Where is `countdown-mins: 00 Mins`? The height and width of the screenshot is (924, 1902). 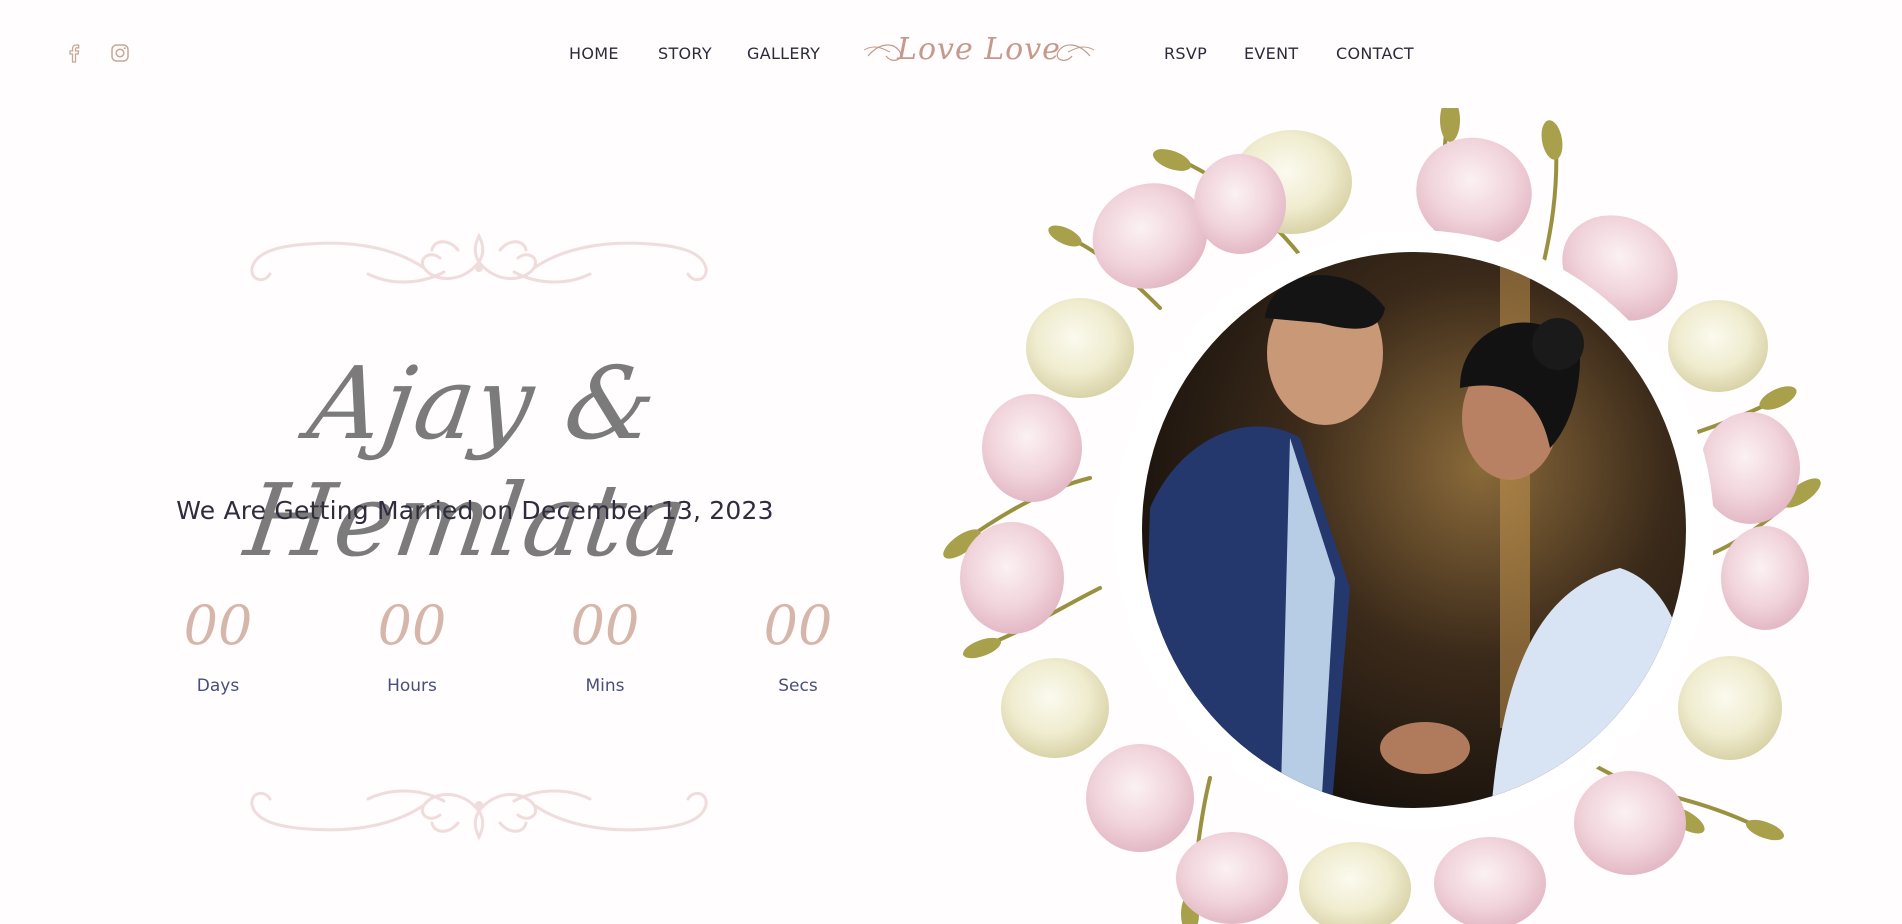
countdown-mins: 00 Mins is located at coordinates (605, 645).